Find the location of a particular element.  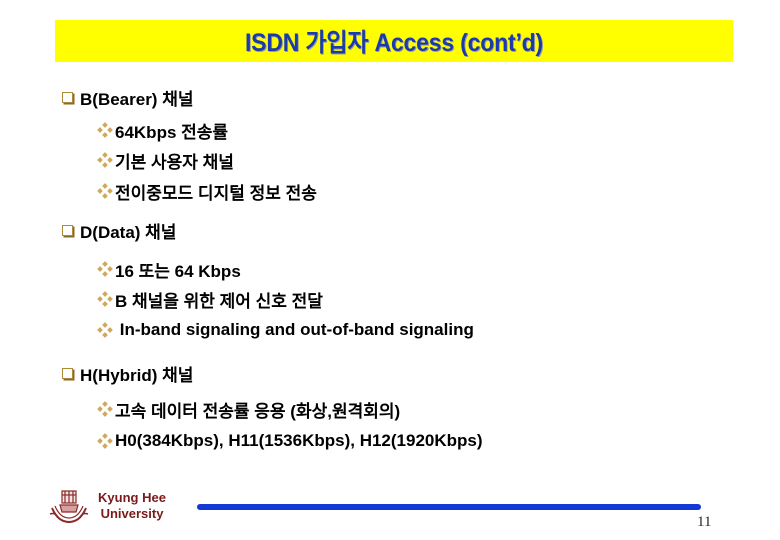

section-heading-text: H(Hybrid) 채널 is located at coordinates (137, 375).